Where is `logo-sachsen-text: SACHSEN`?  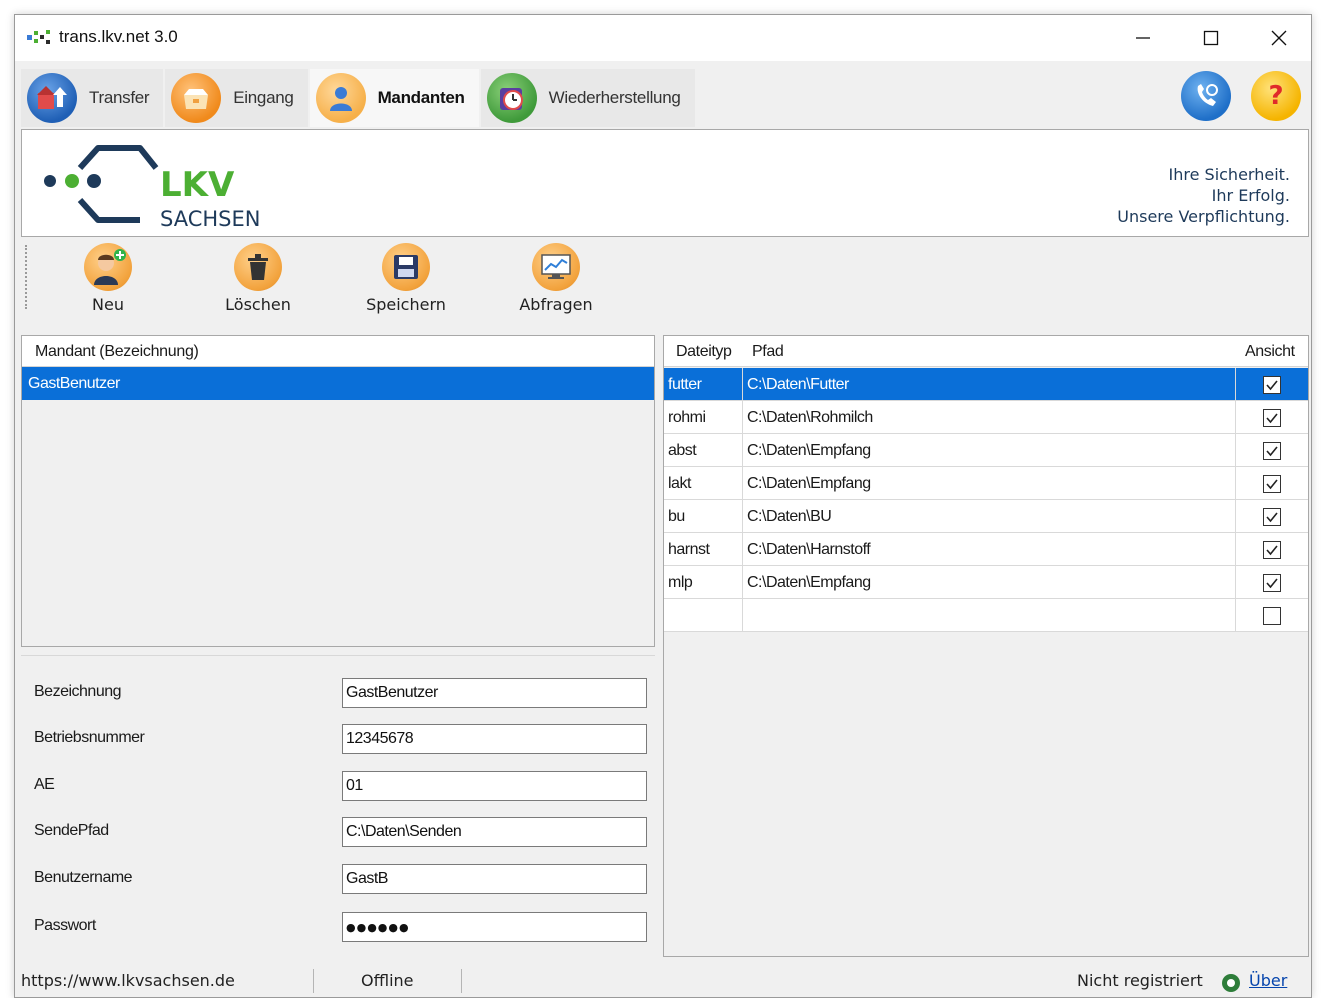 logo-sachsen-text: SACHSEN is located at coordinates (210, 219).